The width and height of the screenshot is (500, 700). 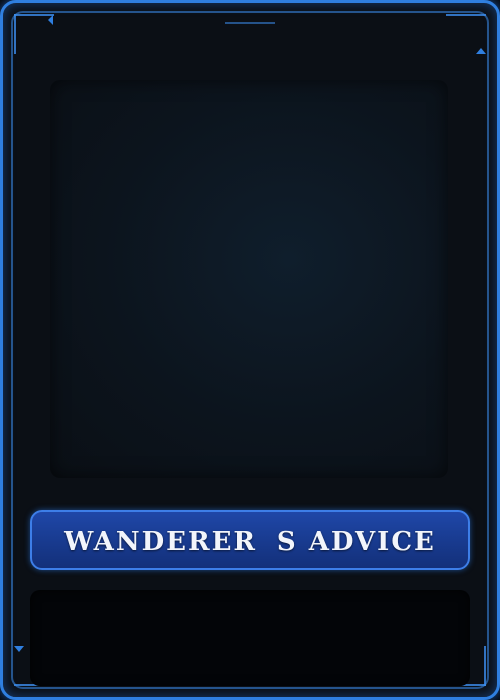 I want to click on card-title-banner: WANDERERS ADVICE, so click(x=250, y=540).